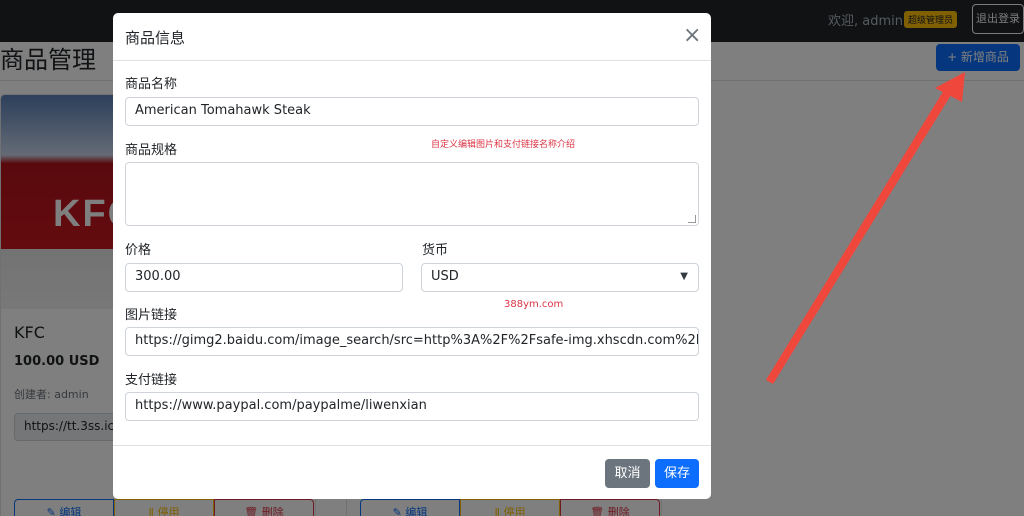 This screenshot has height=516, width=1024. I want to click on price-label: 价格, so click(138, 250).